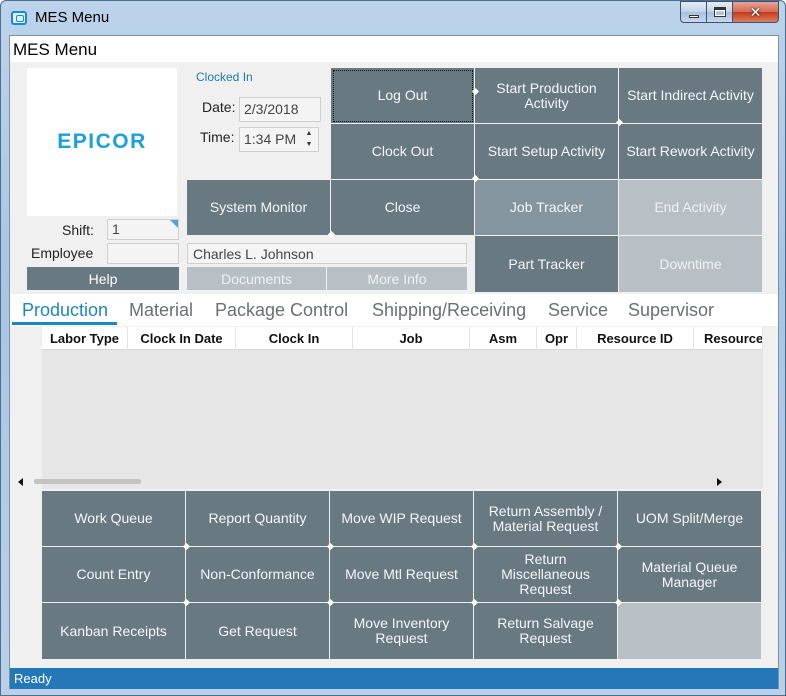 The width and height of the screenshot is (786, 696). What do you see at coordinates (547, 96) in the screenshot?
I see `start-production-button: Start Production Activity` at bounding box center [547, 96].